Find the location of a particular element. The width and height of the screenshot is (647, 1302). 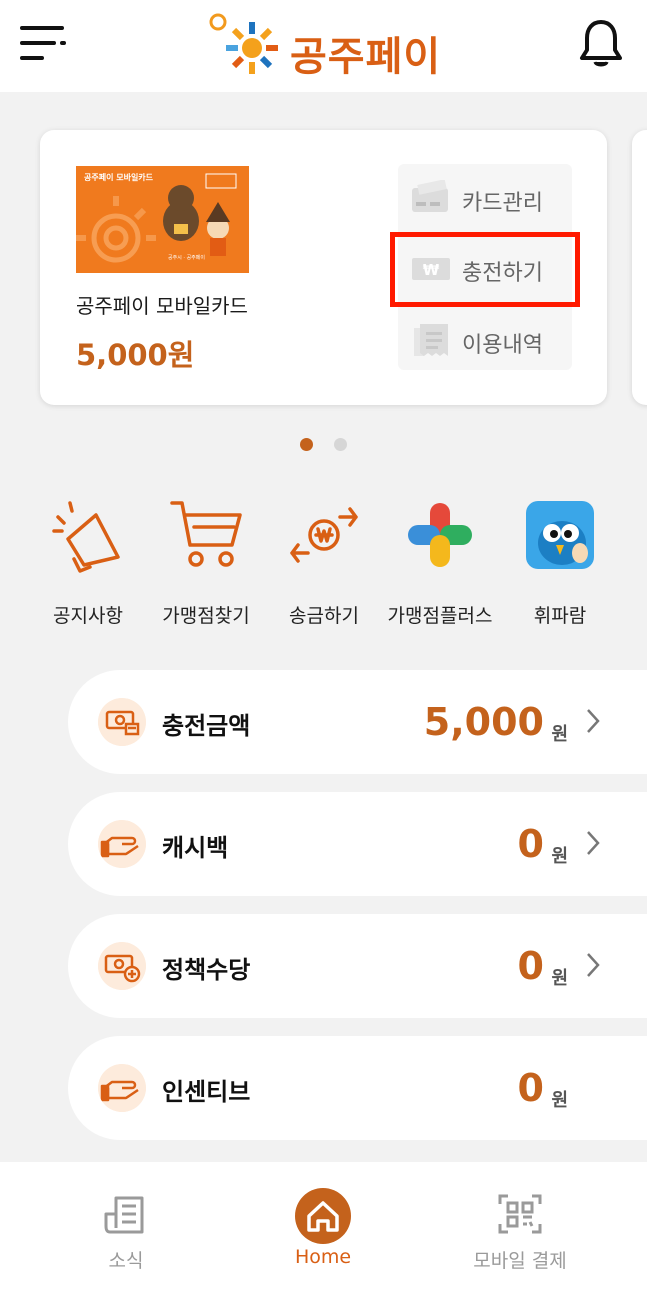

quick-notice: 공지사항 is located at coordinates (88, 562).